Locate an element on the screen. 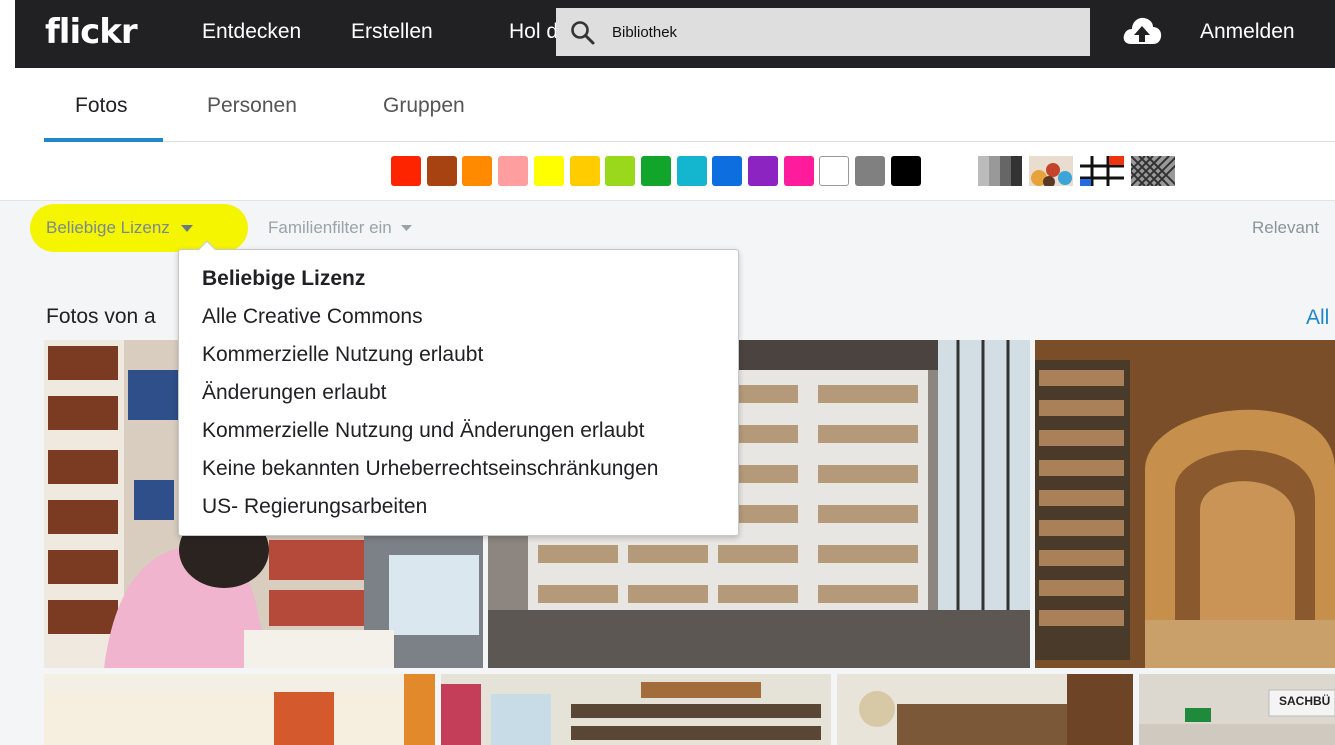 This screenshot has width=1335, height=745. nav-link-explore: Entdecken is located at coordinates (251, 32).